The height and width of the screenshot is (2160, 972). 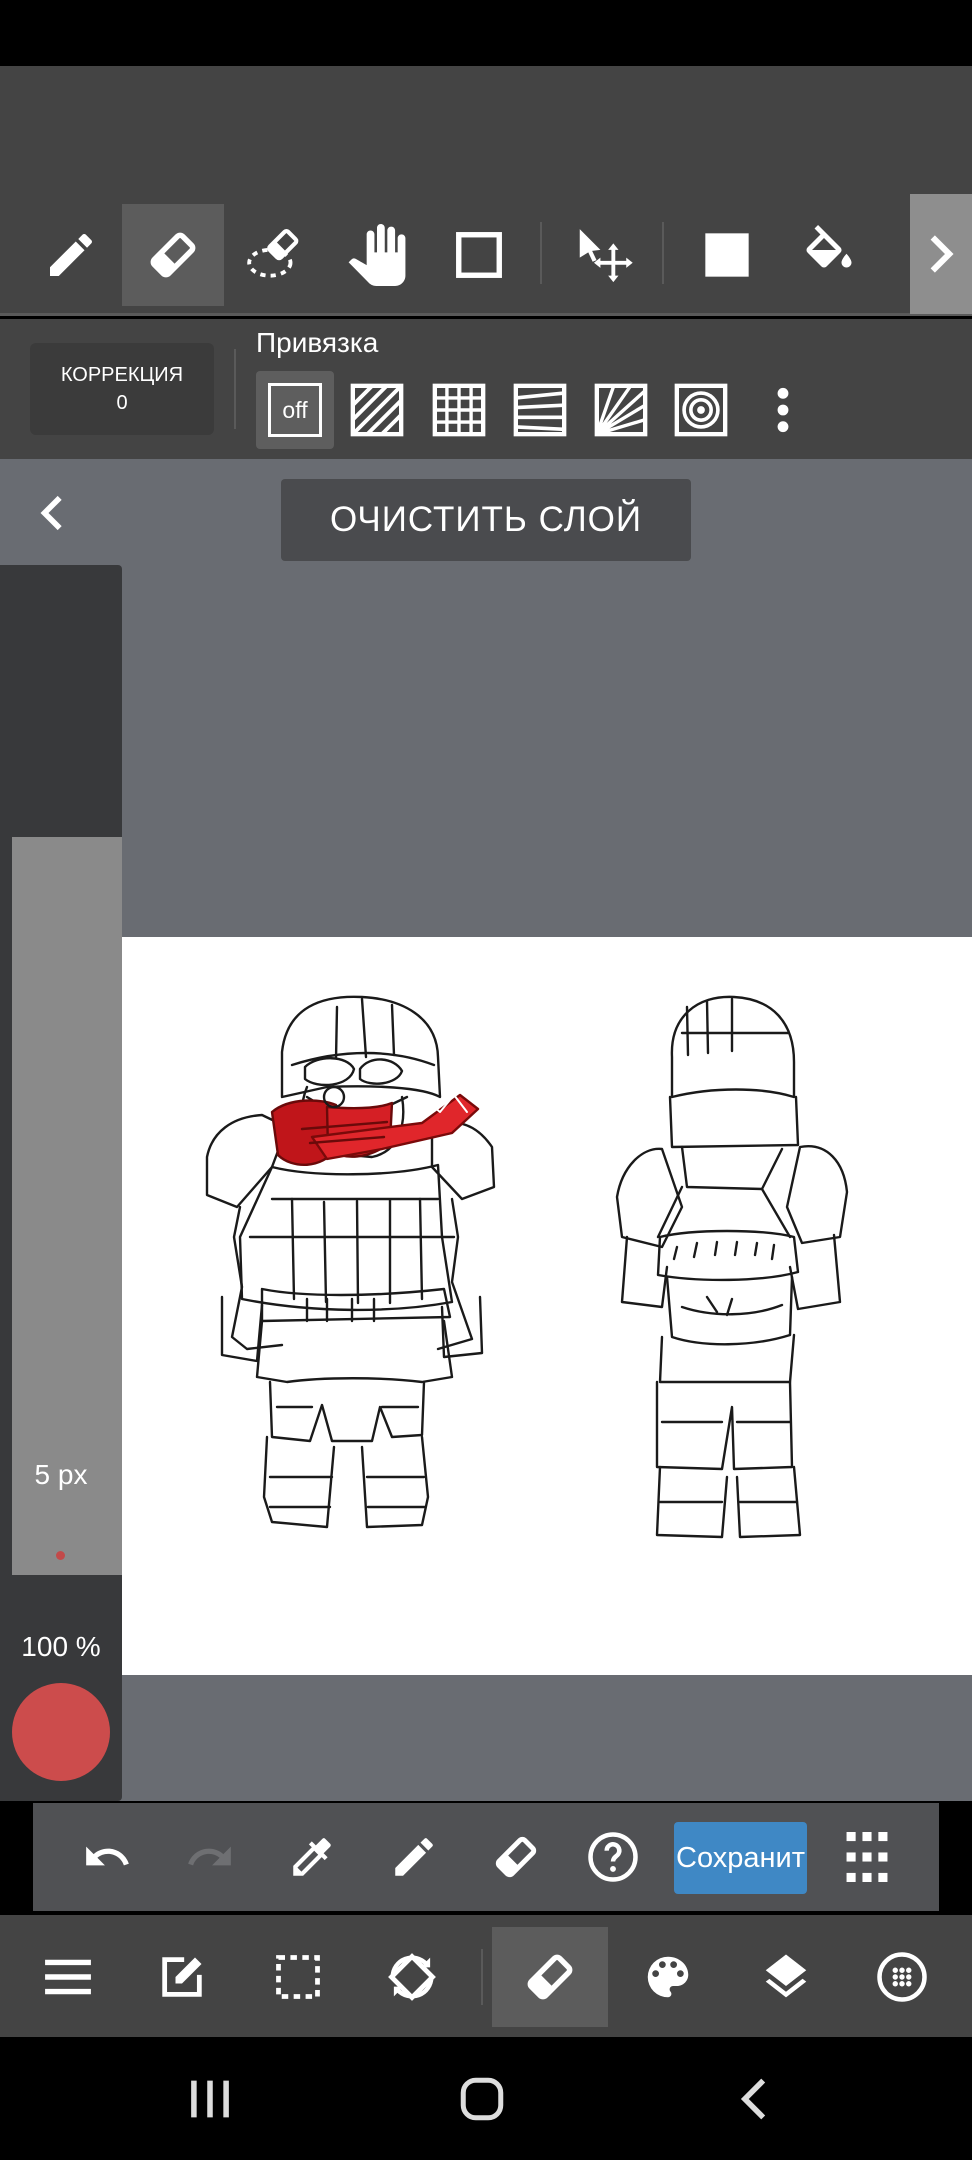 What do you see at coordinates (122, 403) in the screenshot?
I see `correction-value: 0` at bounding box center [122, 403].